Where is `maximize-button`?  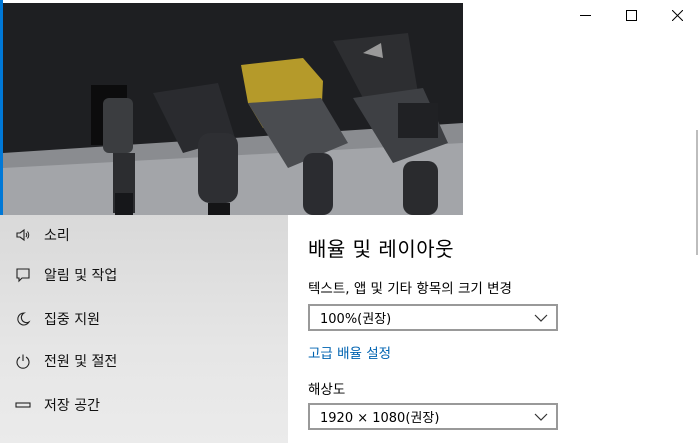
maximize-button is located at coordinates (631, 15).